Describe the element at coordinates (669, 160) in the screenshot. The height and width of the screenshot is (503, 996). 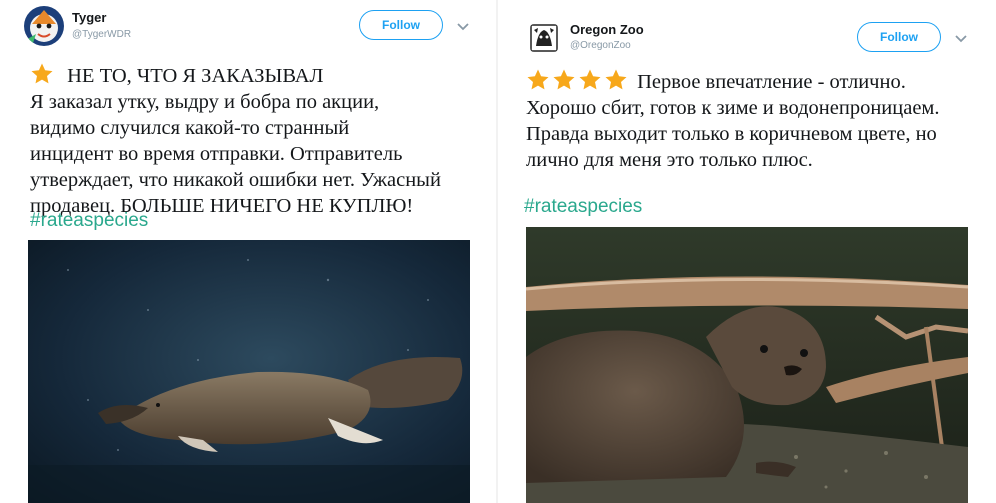
I see `tweet-line: лично для меня это только плюс.` at that location.